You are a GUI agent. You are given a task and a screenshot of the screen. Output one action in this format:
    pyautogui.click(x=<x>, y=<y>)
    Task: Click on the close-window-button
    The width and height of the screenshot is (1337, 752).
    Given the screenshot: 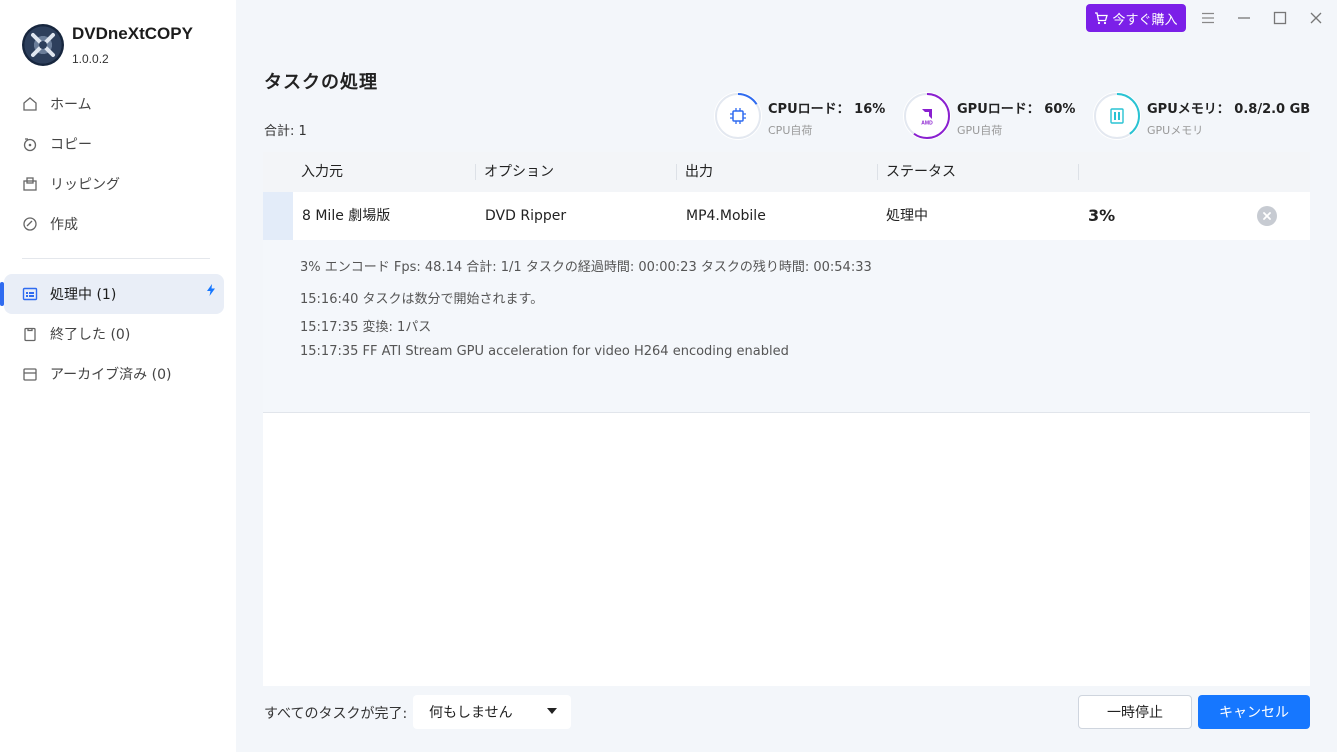 What is the action you would take?
    pyautogui.click(x=1316, y=18)
    